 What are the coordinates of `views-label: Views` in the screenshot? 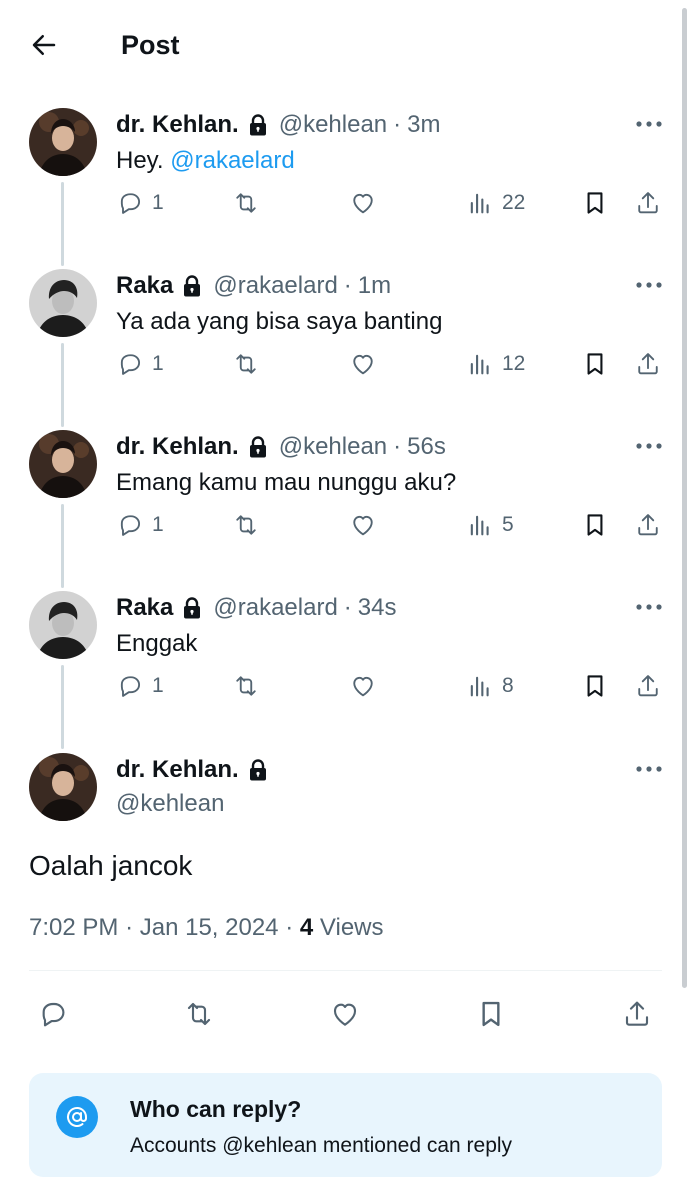 It's located at (351, 927).